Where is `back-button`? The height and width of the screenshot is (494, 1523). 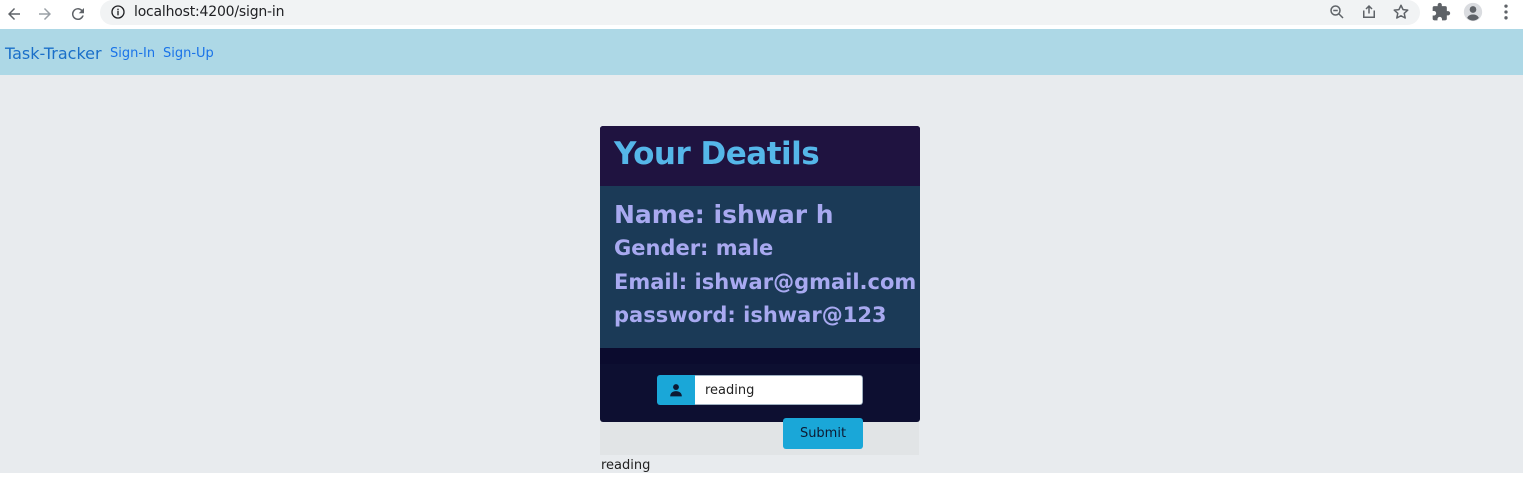 back-button is located at coordinates (14, 14).